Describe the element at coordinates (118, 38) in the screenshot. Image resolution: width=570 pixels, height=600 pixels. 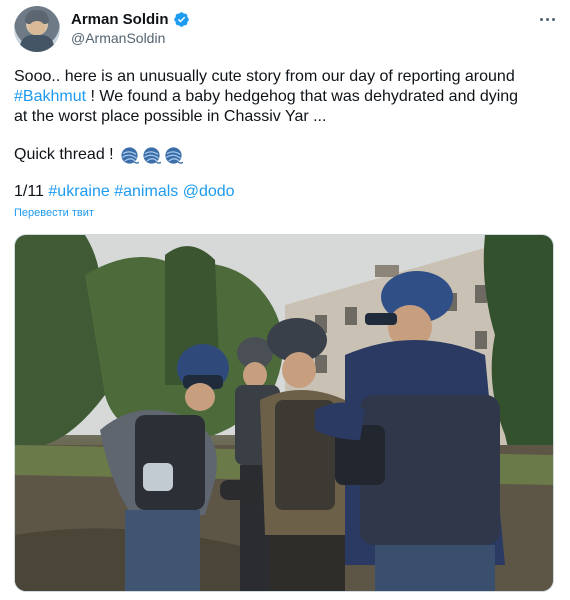
I see `author-handle: @ArmanSoldin` at that location.